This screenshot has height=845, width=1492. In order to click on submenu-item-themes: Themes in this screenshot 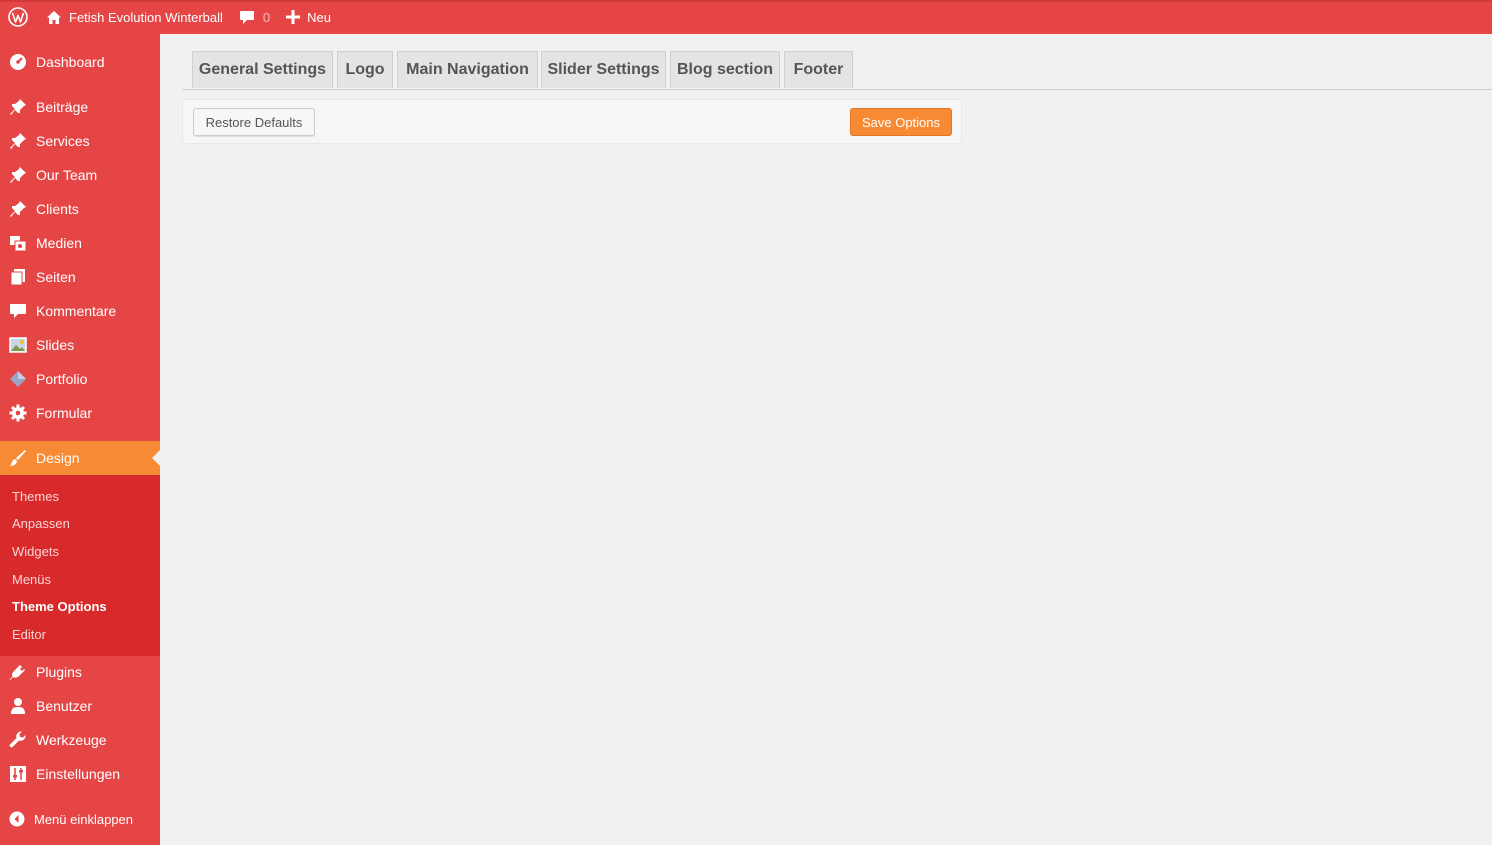, I will do `click(35, 496)`.